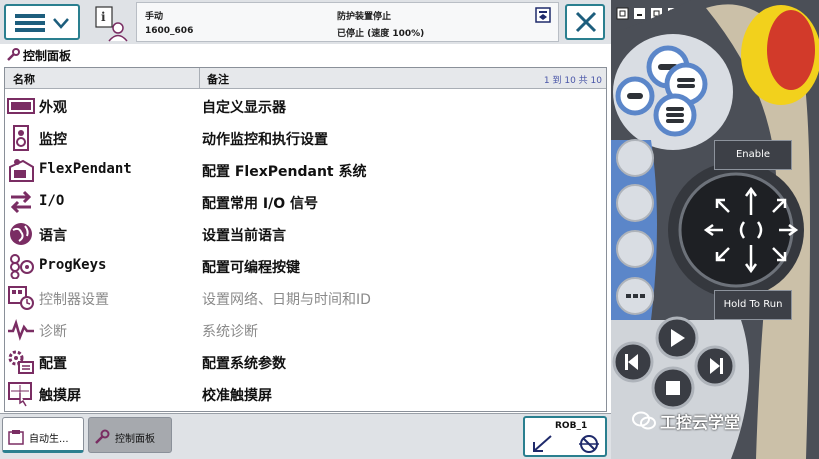 The height and width of the screenshot is (459, 819). Describe the element at coordinates (305, 55) in the screenshot. I see `page-header: 控制面板` at that location.